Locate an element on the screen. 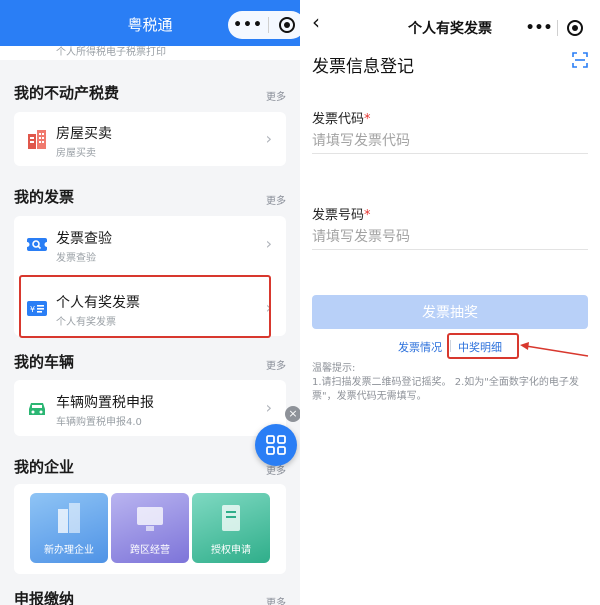 This screenshot has height=605, width=600. highlight-box-winning-details is located at coordinates (483, 346).